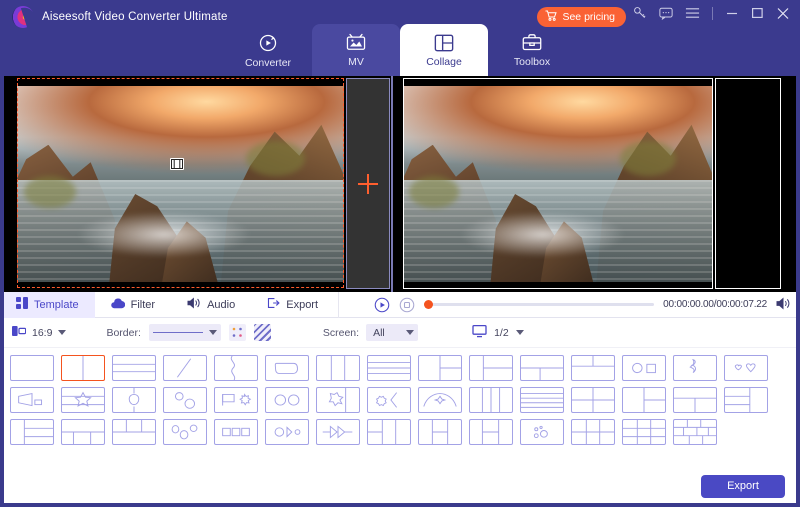  I want to click on template-top-2-bottom-wide, so click(593, 368).